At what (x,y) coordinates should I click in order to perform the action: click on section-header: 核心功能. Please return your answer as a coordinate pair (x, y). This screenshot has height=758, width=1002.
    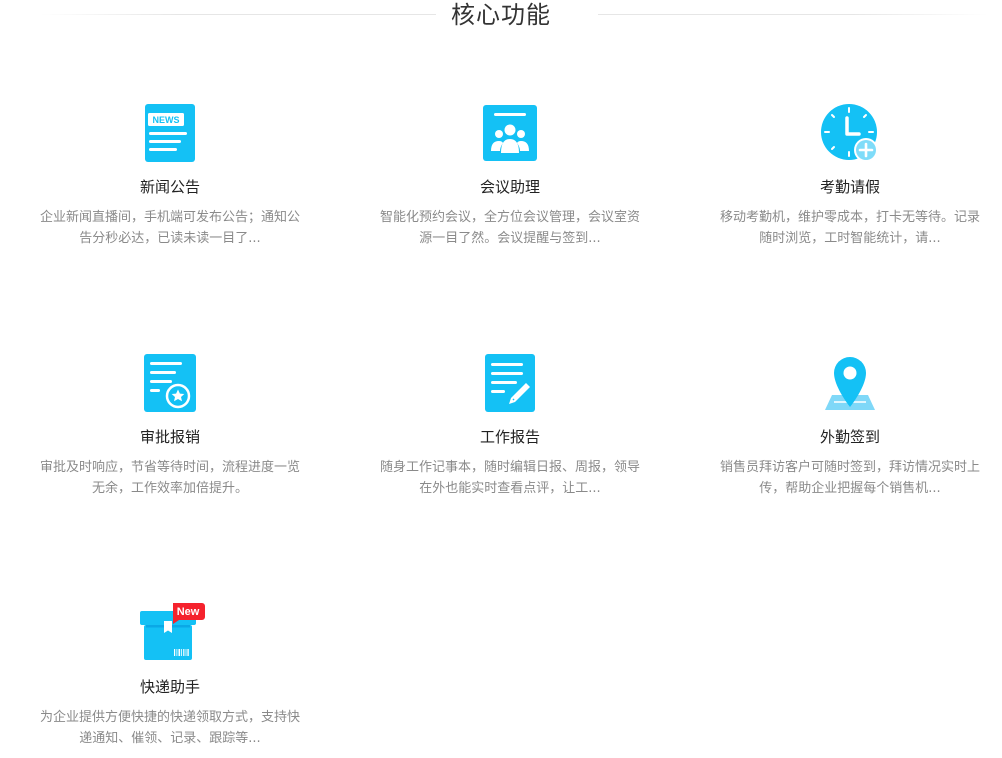
    Looking at the image, I should click on (501, 15).